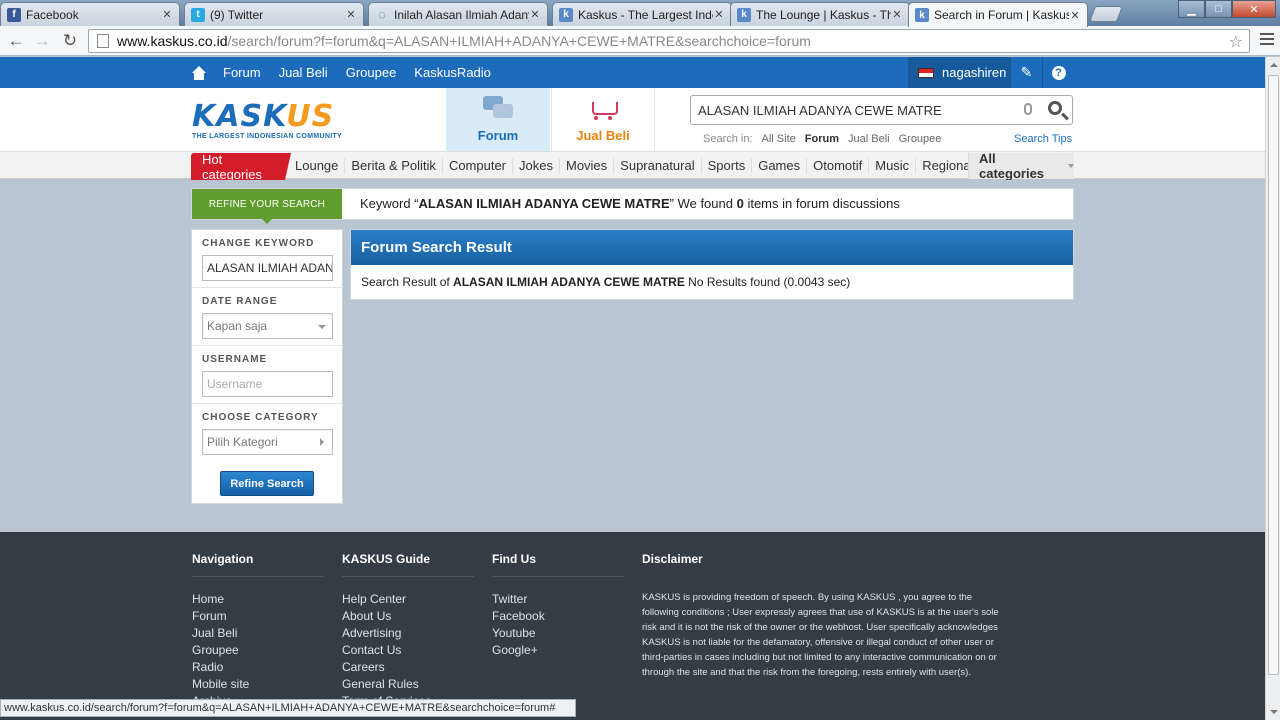 This screenshot has width=1280, height=720. What do you see at coordinates (1254, 9) in the screenshot?
I see `close-window-icon: ✕` at bounding box center [1254, 9].